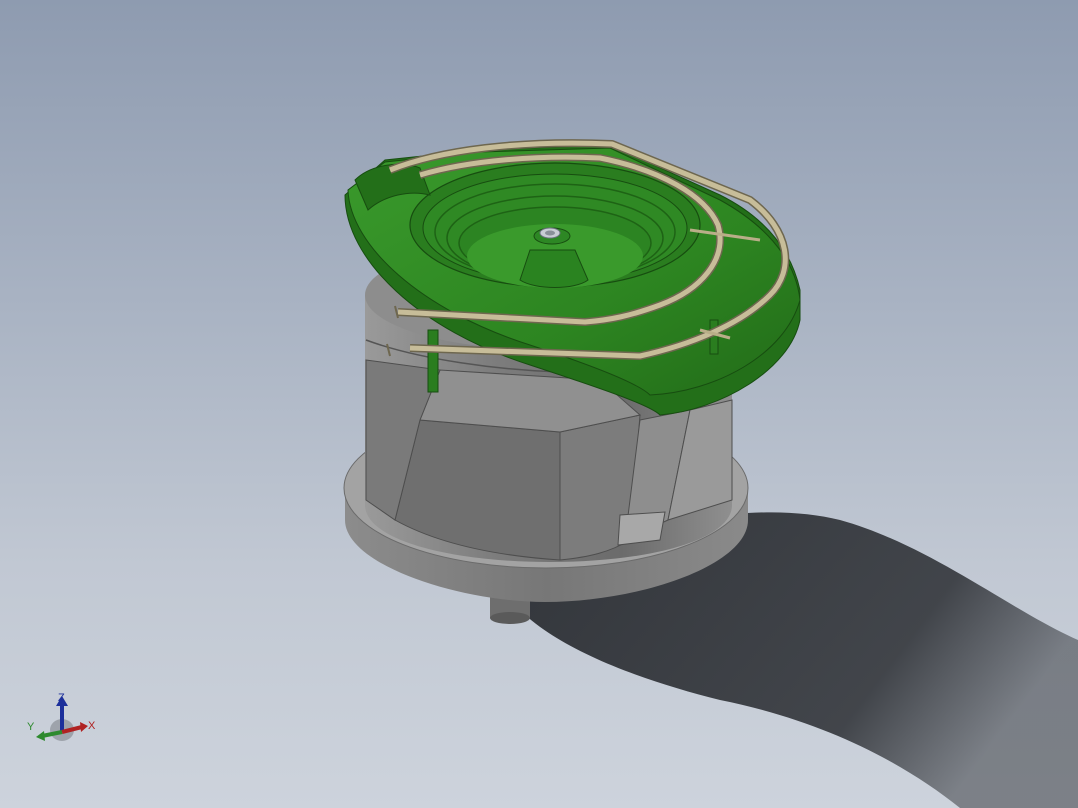 The image size is (1078, 808). I want to click on x-axis-label: X, so click(92, 726).